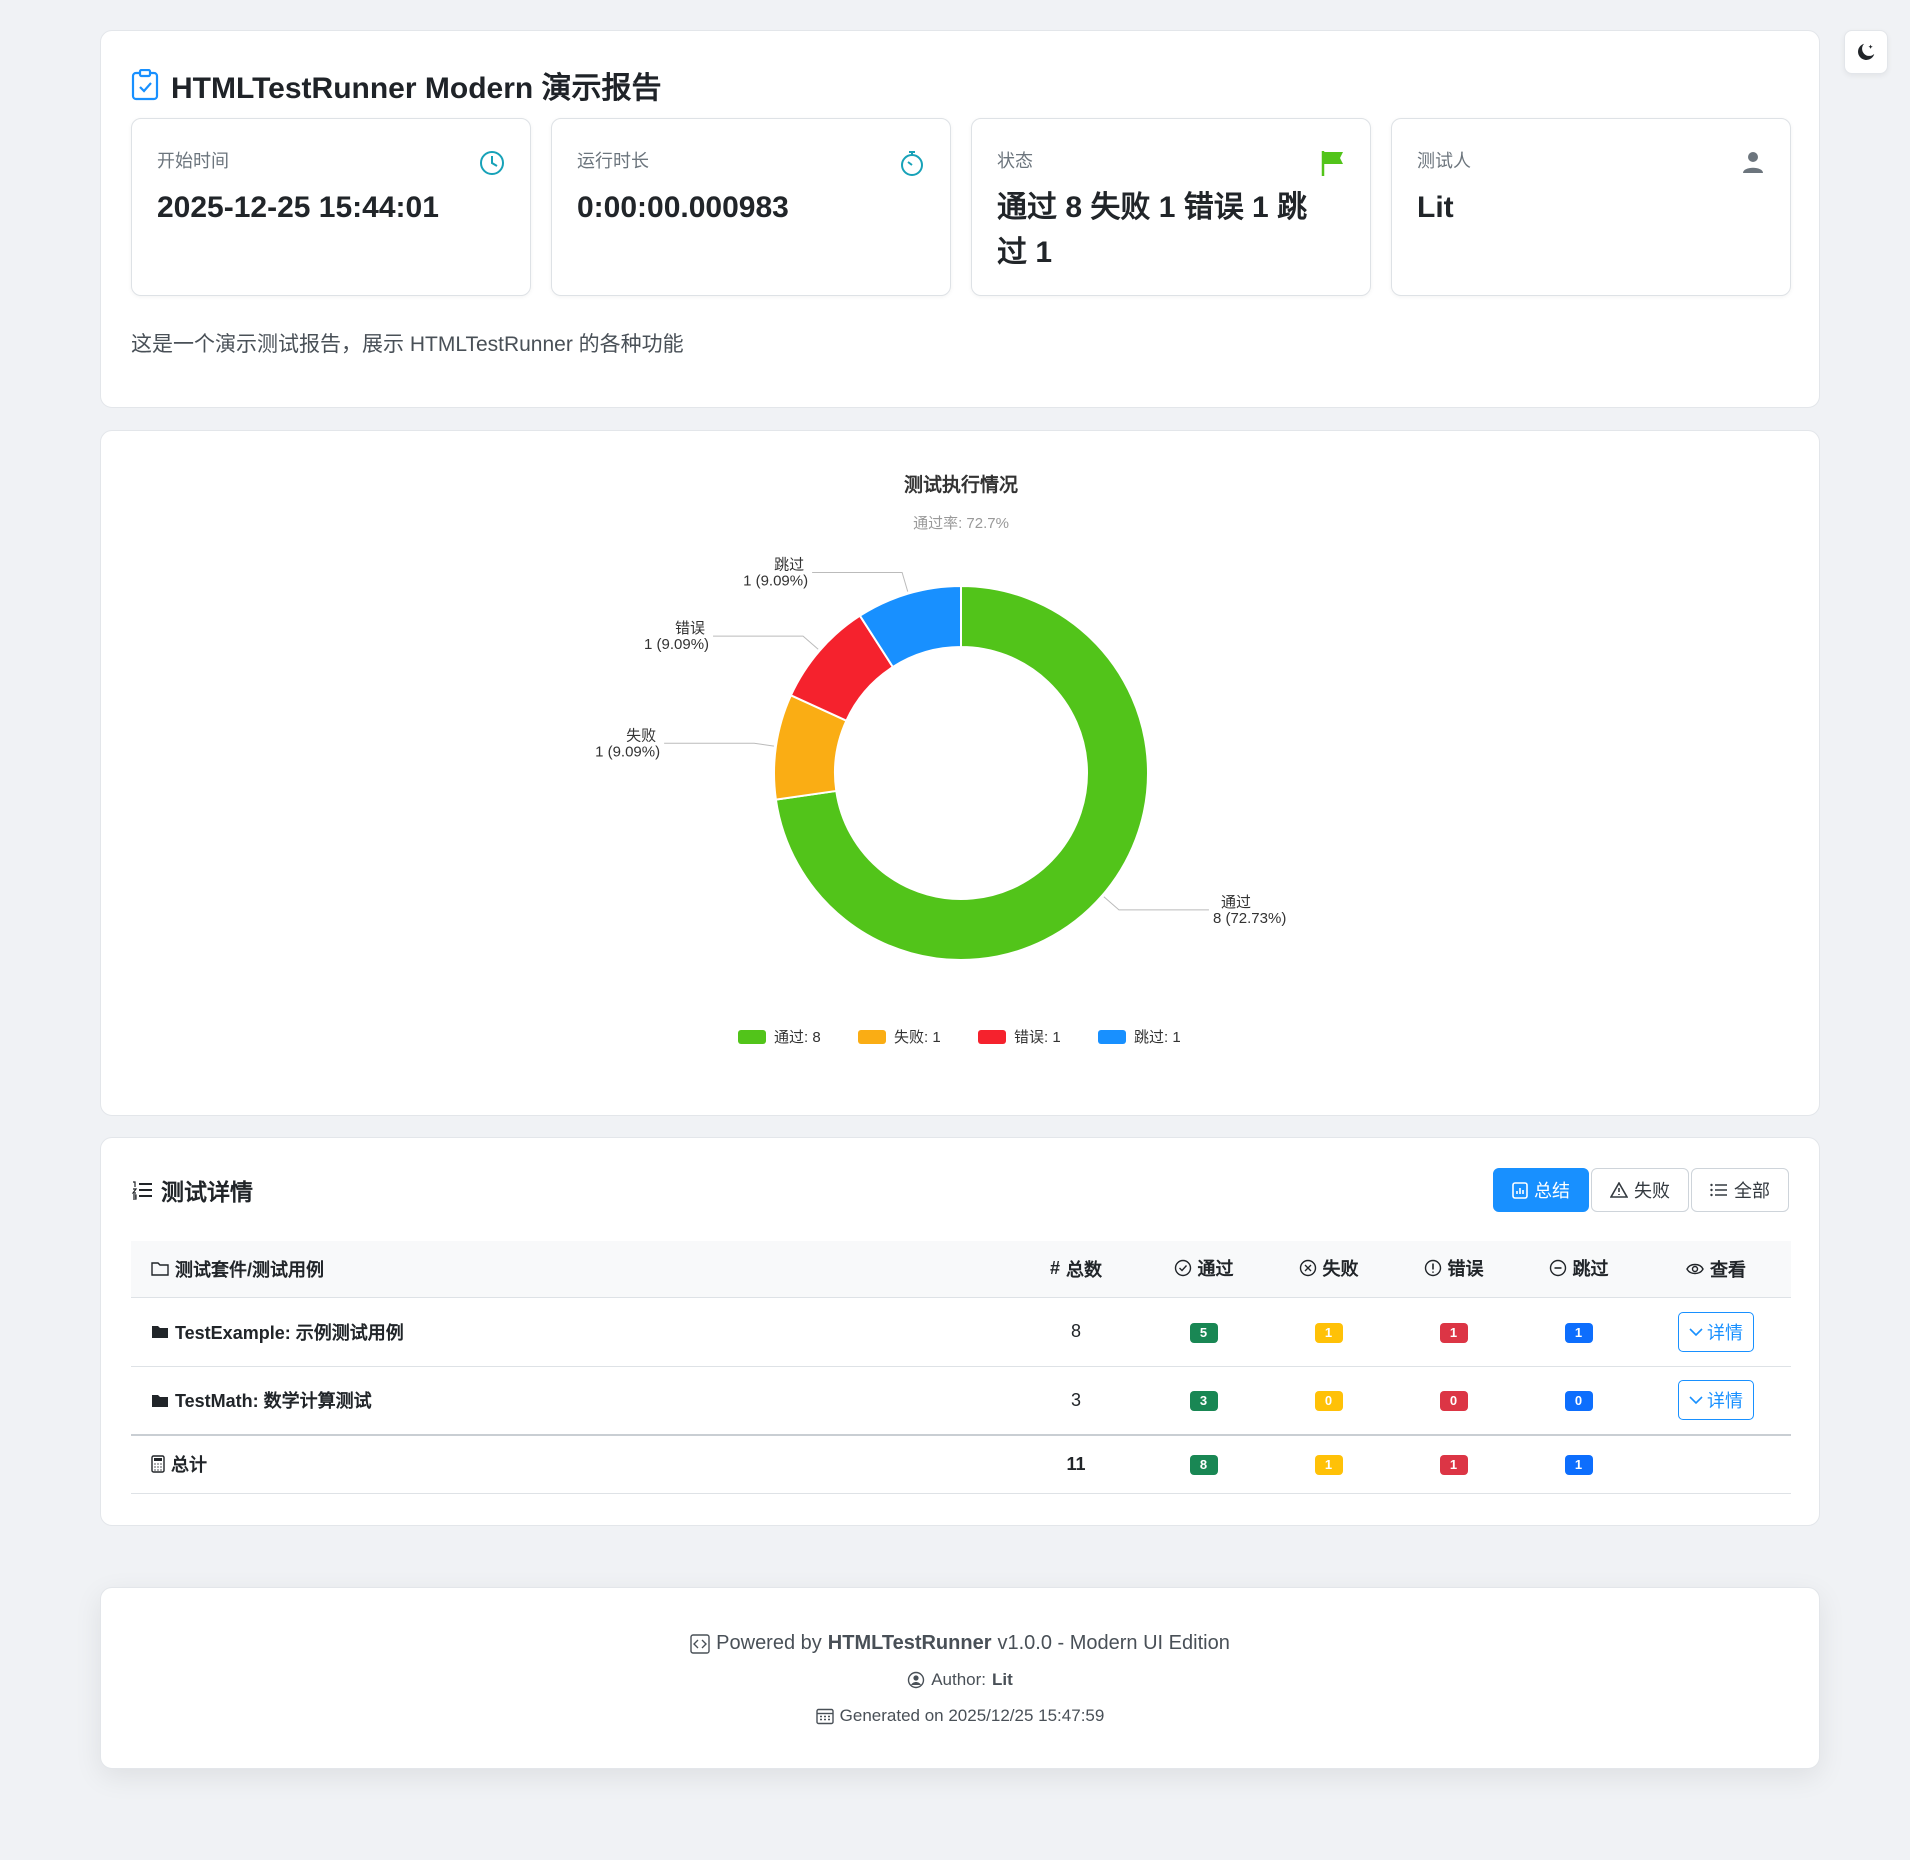  What do you see at coordinates (1444, 161) in the screenshot?
I see `stat-label: 测试人` at bounding box center [1444, 161].